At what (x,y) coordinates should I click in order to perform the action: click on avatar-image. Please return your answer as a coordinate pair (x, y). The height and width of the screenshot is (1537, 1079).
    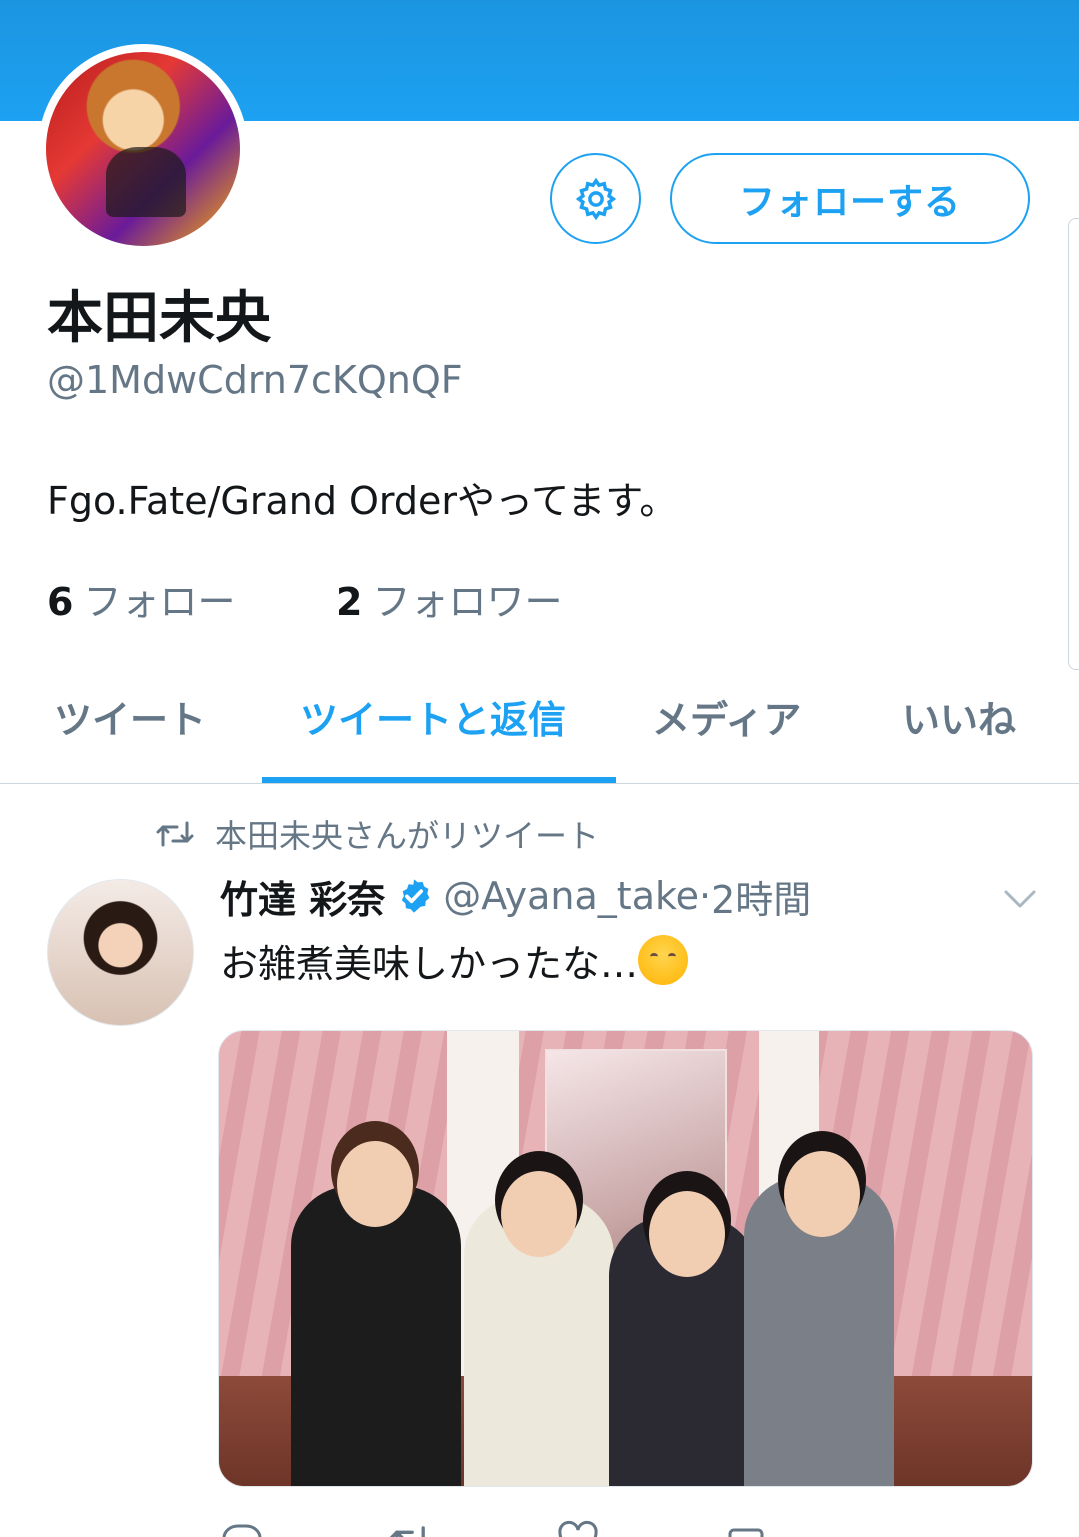
    Looking at the image, I should click on (143, 149).